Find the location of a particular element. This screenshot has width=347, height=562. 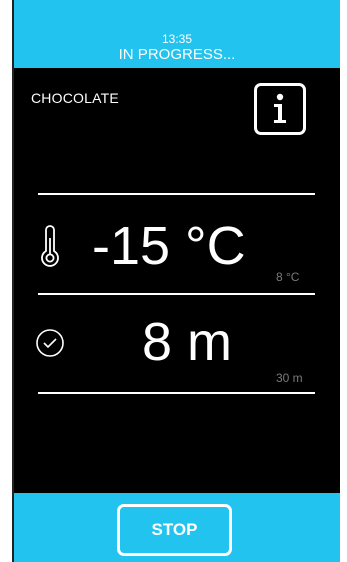

program-name: CHOCOLATE is located at coordinates (75, 98).